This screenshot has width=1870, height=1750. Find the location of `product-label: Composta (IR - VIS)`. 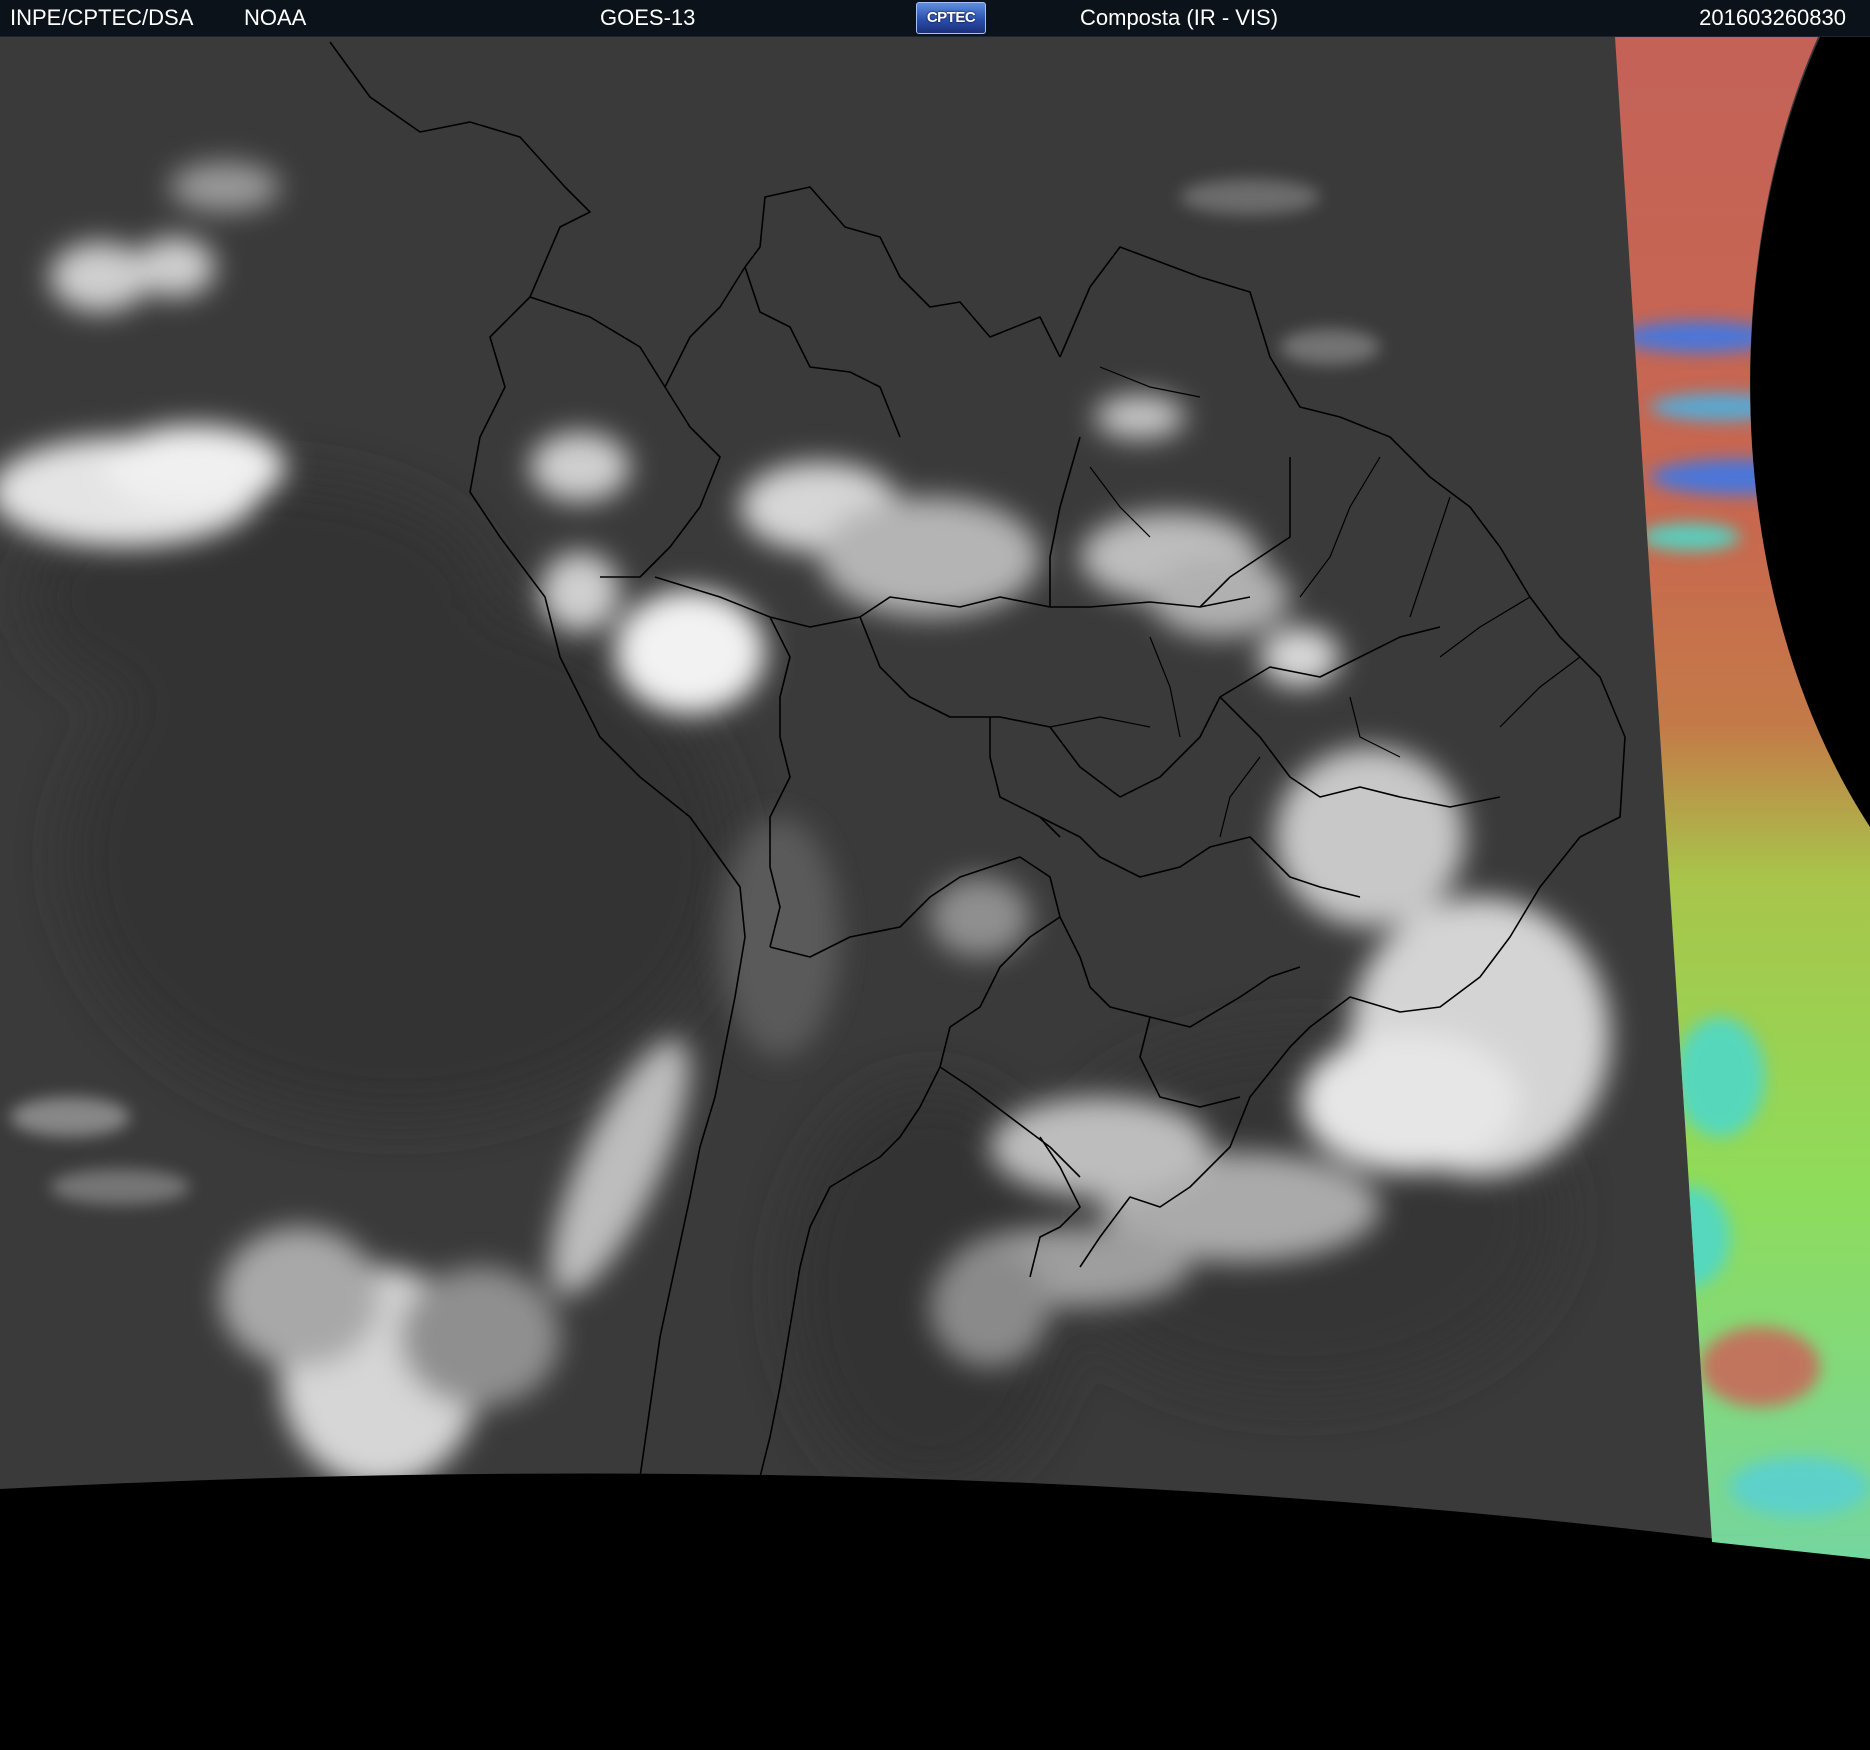

product-label: Composta (IR - VIS) is located at coordinates (1179, 17).